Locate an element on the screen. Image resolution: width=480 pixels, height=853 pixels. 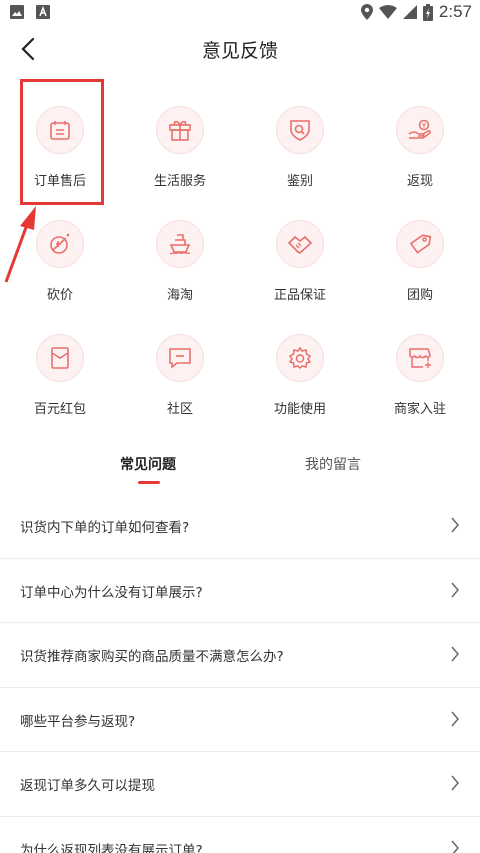
category-label: 返现 is located at coordinates (419, 181).